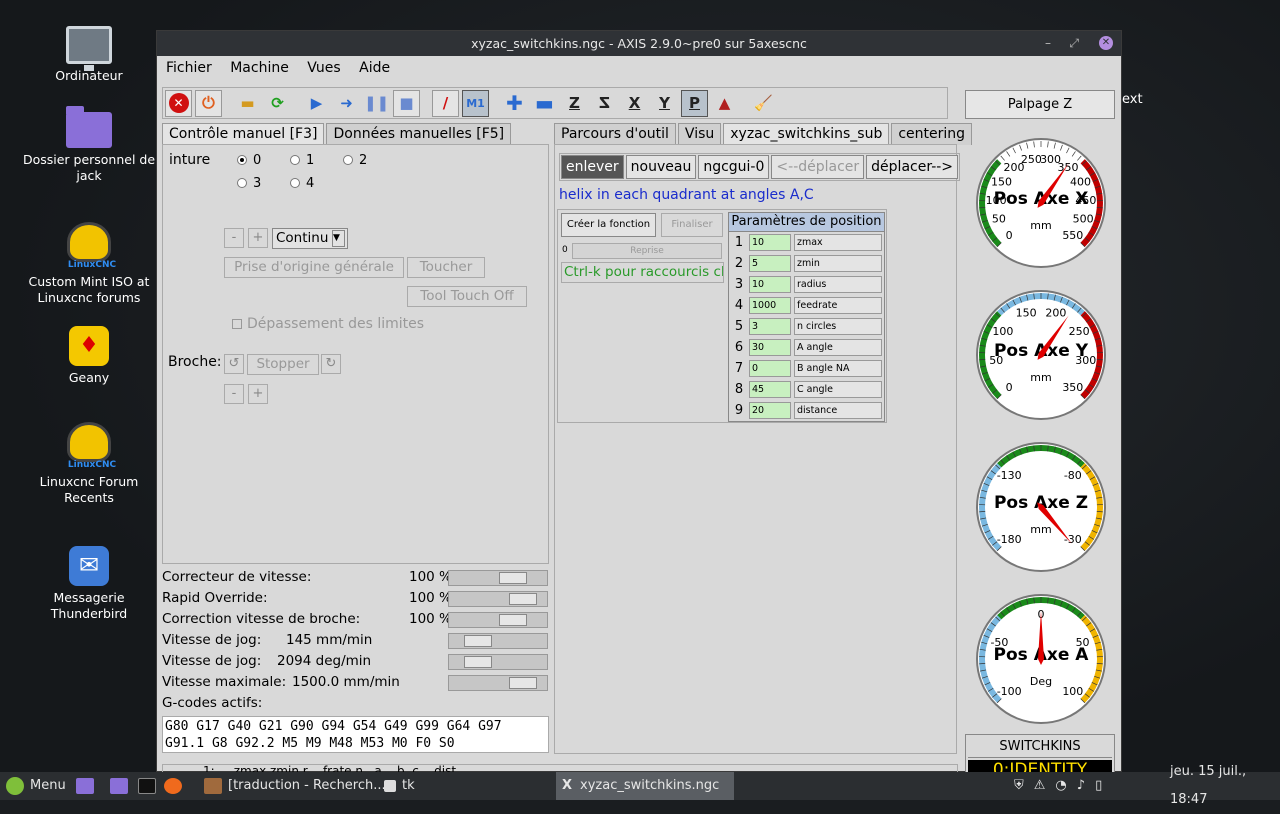 The image size is (1280, 814). I want to click on feed-override-slider, so click(498, 578).